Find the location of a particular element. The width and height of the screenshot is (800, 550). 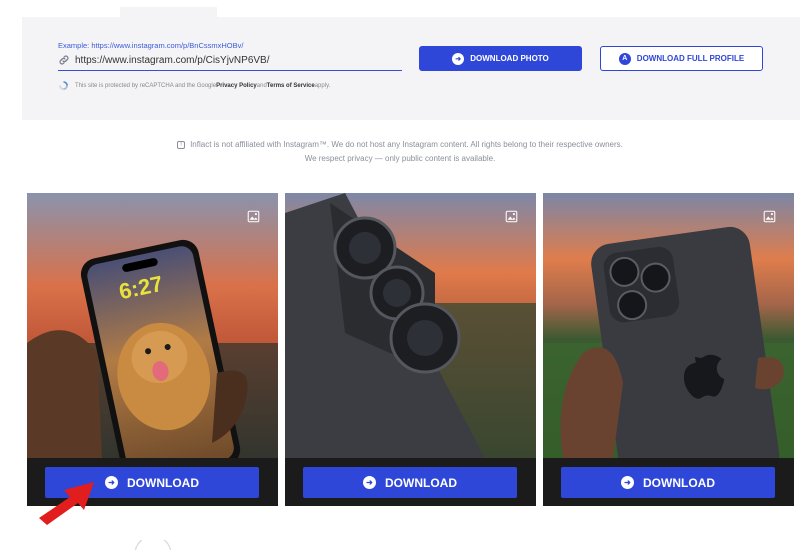

link-icon is located at coordinates (64, 60).